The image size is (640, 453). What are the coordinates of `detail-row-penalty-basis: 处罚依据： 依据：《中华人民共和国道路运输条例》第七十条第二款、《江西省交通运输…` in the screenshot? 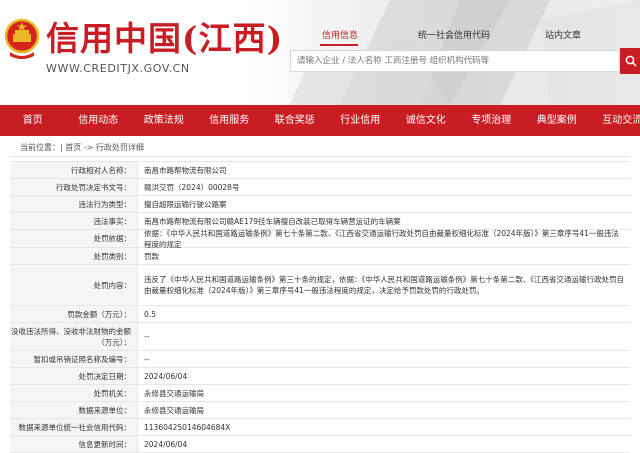 It's located at (320, 239).